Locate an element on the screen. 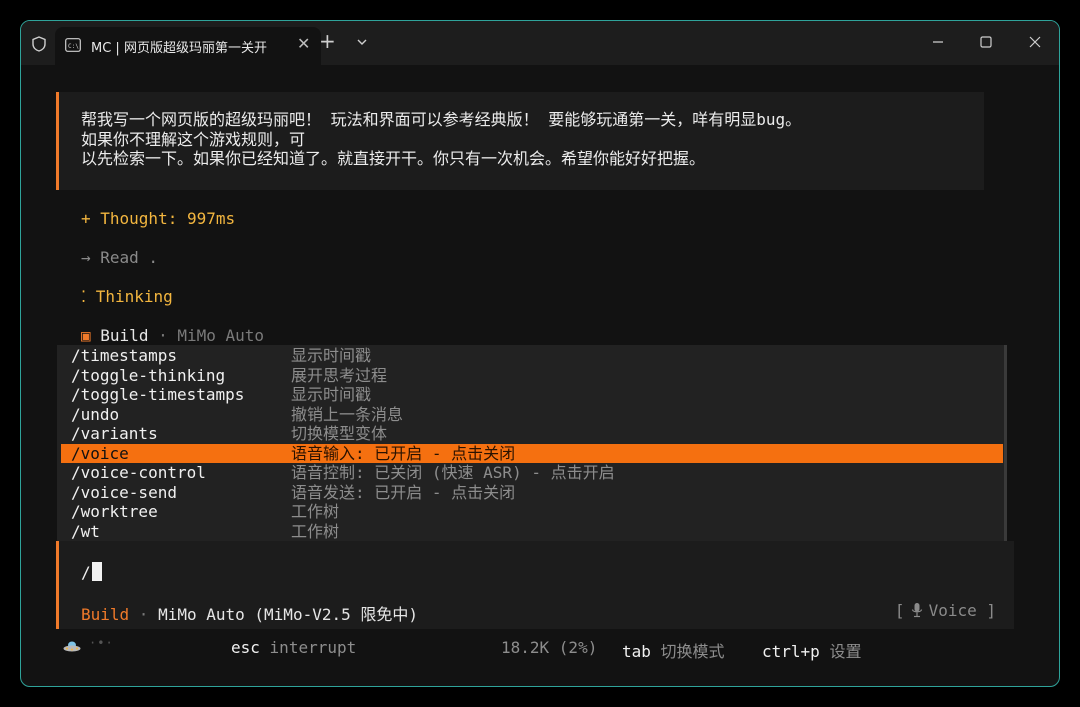 The height and width of the screenshot is (707, 1080). thinking-line: ⁚ Thinking is located at coordinates (127, 296).